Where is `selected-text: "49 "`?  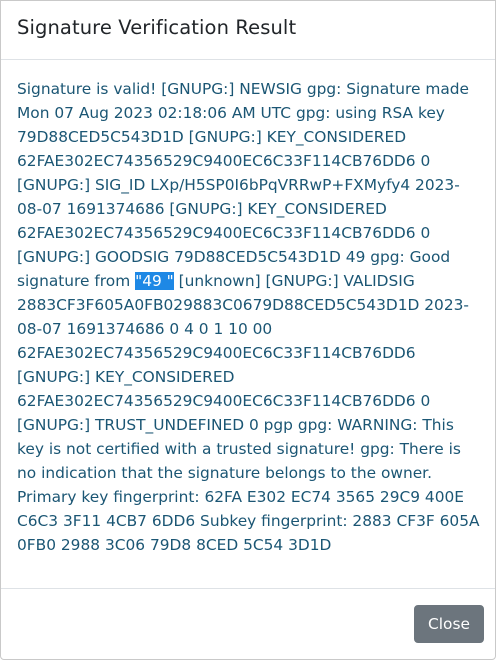 selected-text: "49 " is located at coordinates (154, 281).